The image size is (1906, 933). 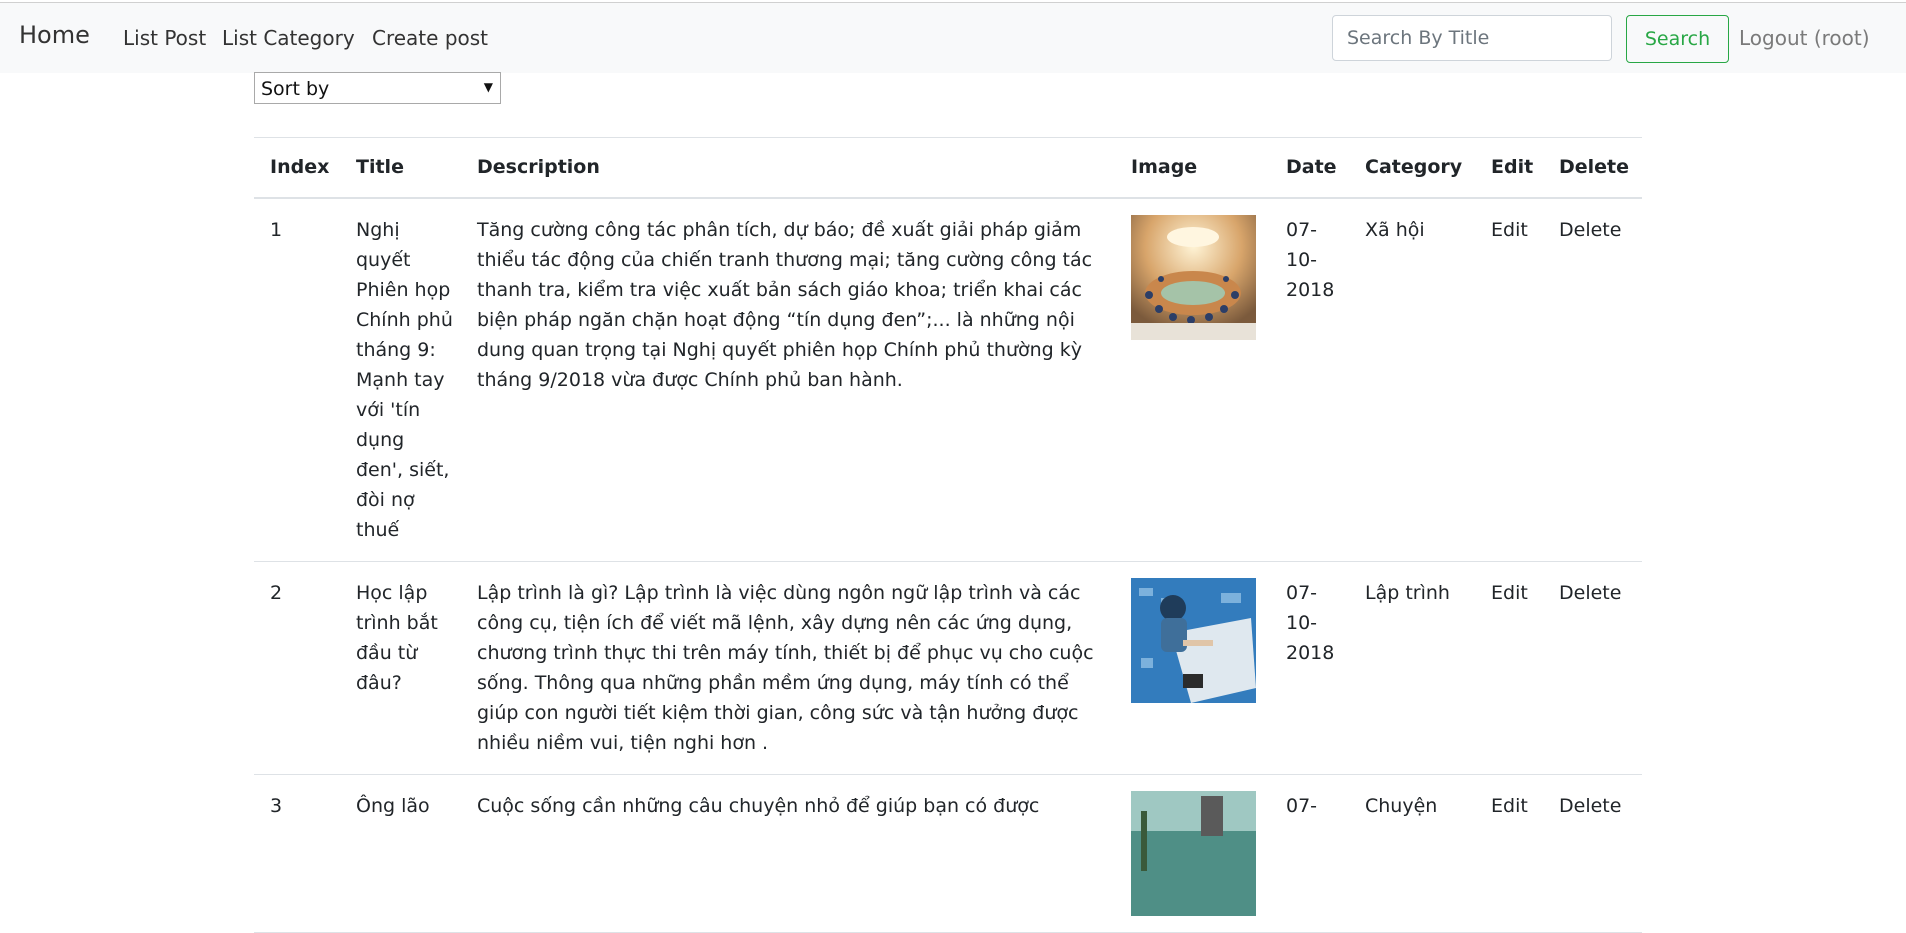 I want to click on row-title: Ông lão, so click(x=400, y=853).